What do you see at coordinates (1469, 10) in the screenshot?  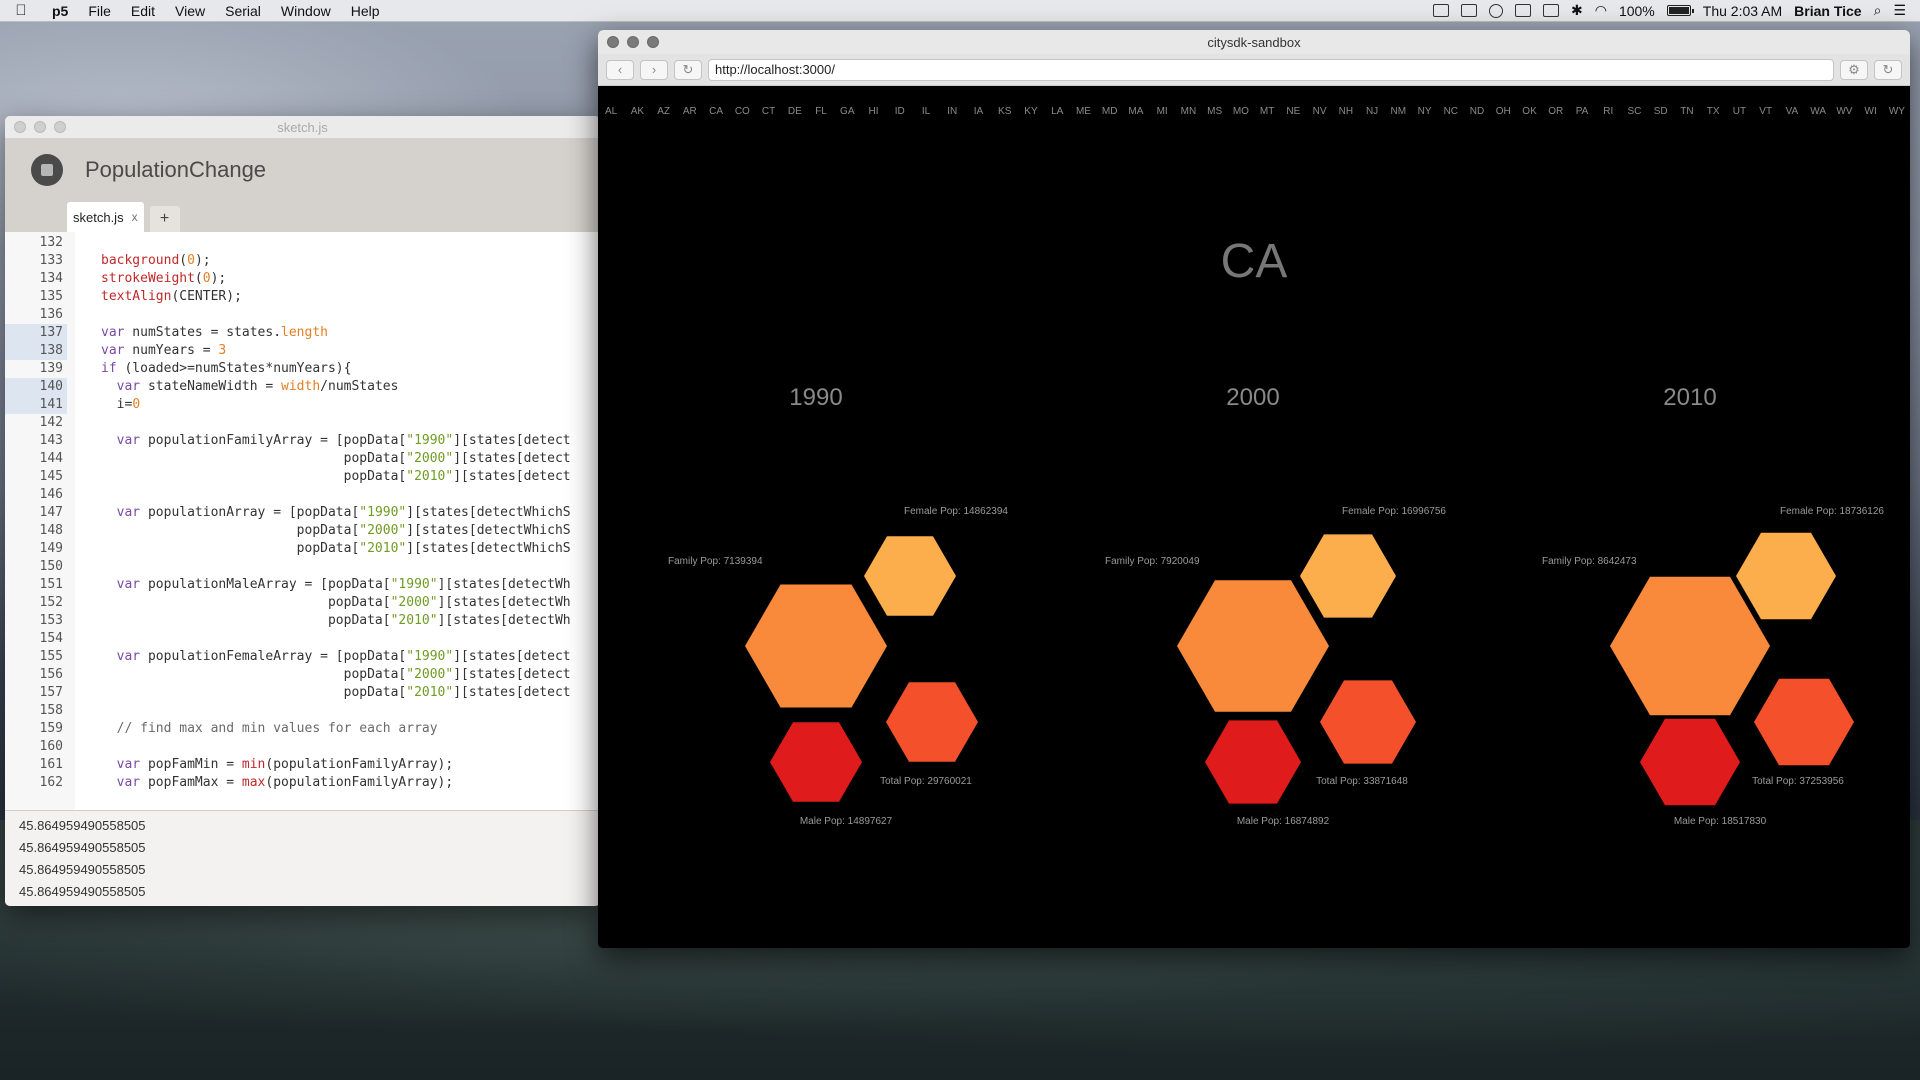 I see `screens-icon` at bounding box center [1469, 10].